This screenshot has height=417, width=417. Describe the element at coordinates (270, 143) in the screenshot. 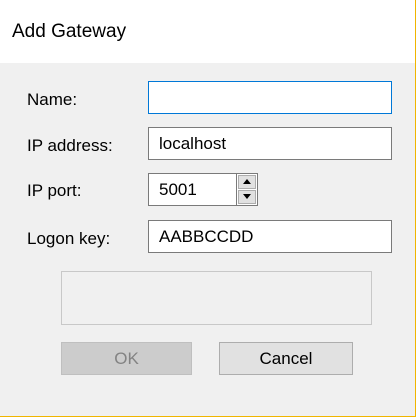

I see `ip-address-field` at that location.